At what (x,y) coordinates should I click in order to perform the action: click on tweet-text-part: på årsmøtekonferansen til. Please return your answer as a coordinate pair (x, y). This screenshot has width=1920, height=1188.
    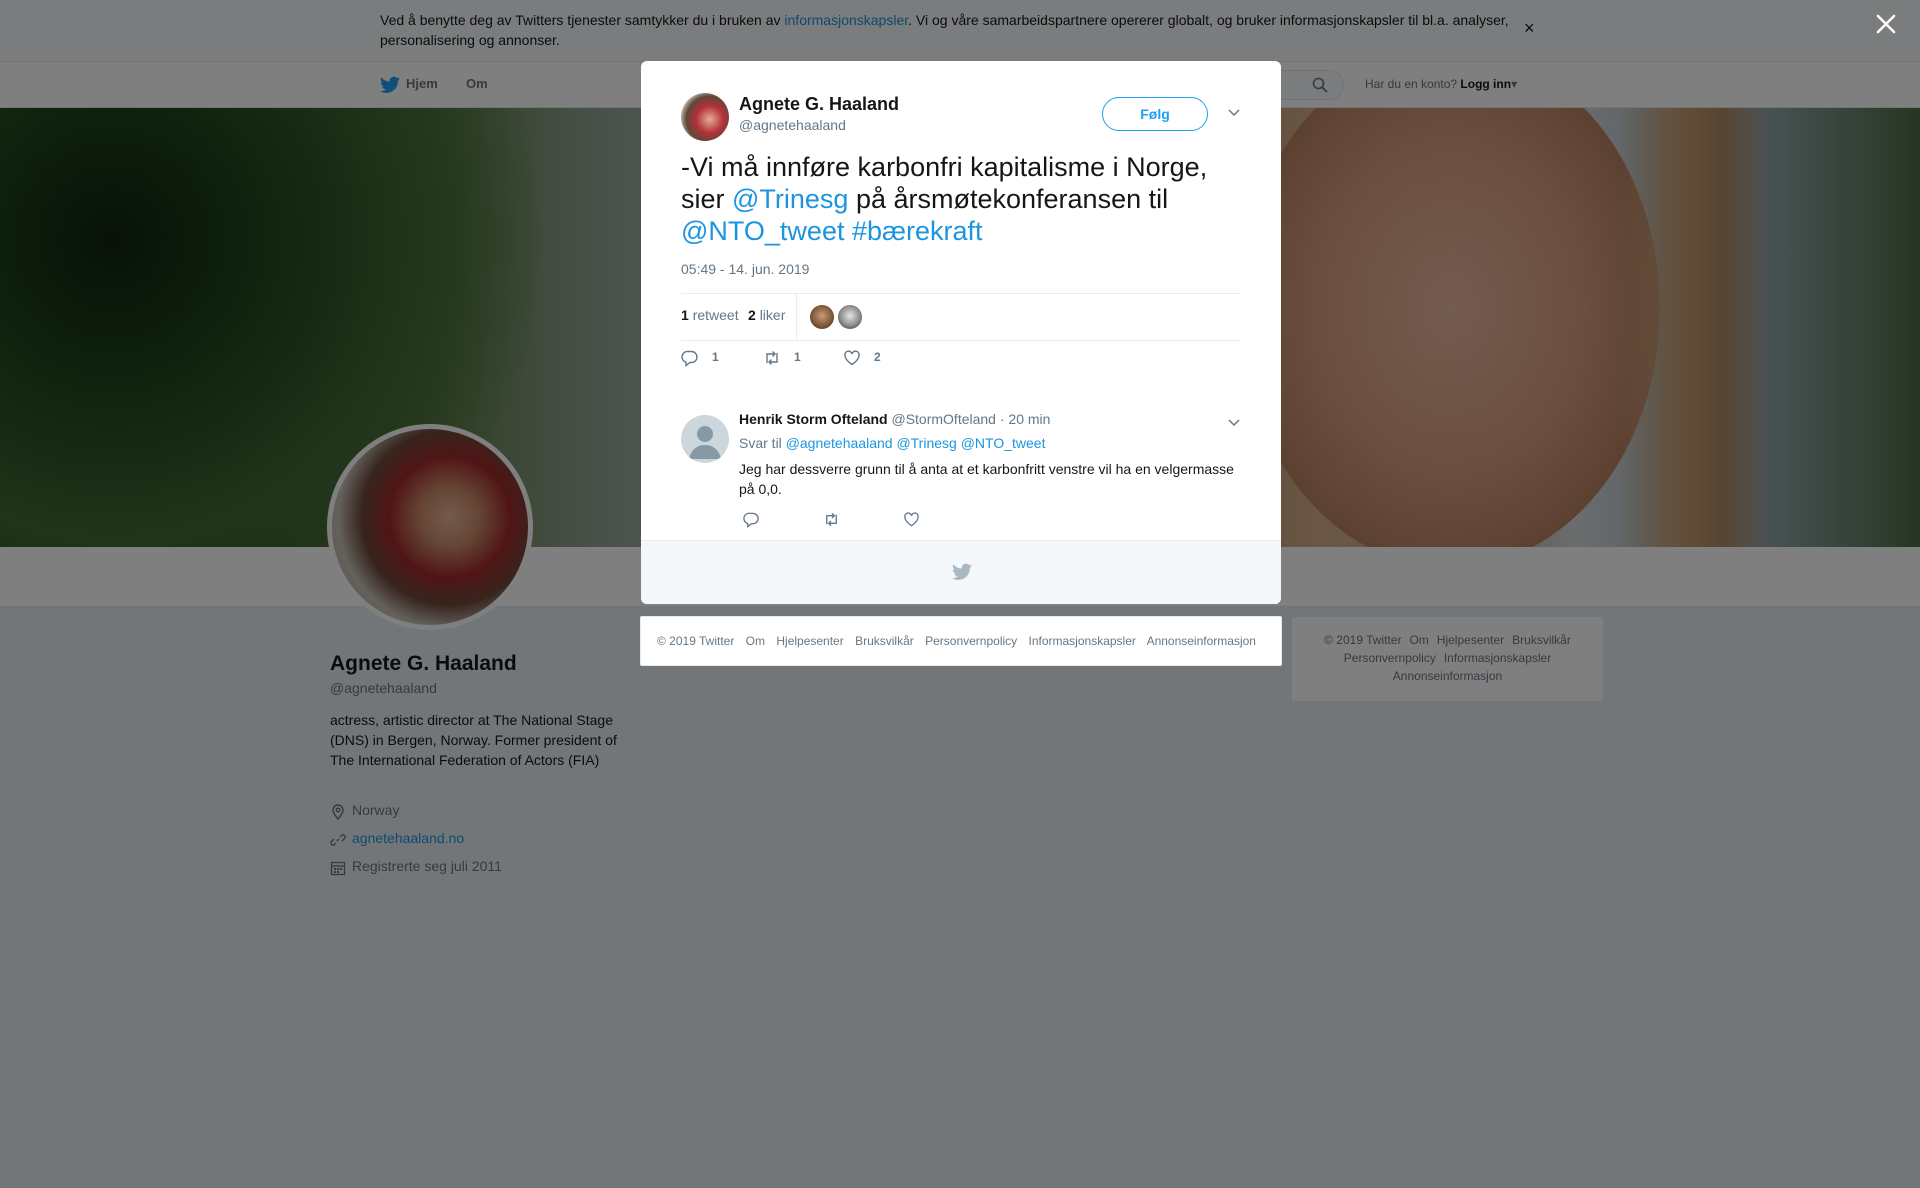
    Looking at the image, I should click on (1008, 199).